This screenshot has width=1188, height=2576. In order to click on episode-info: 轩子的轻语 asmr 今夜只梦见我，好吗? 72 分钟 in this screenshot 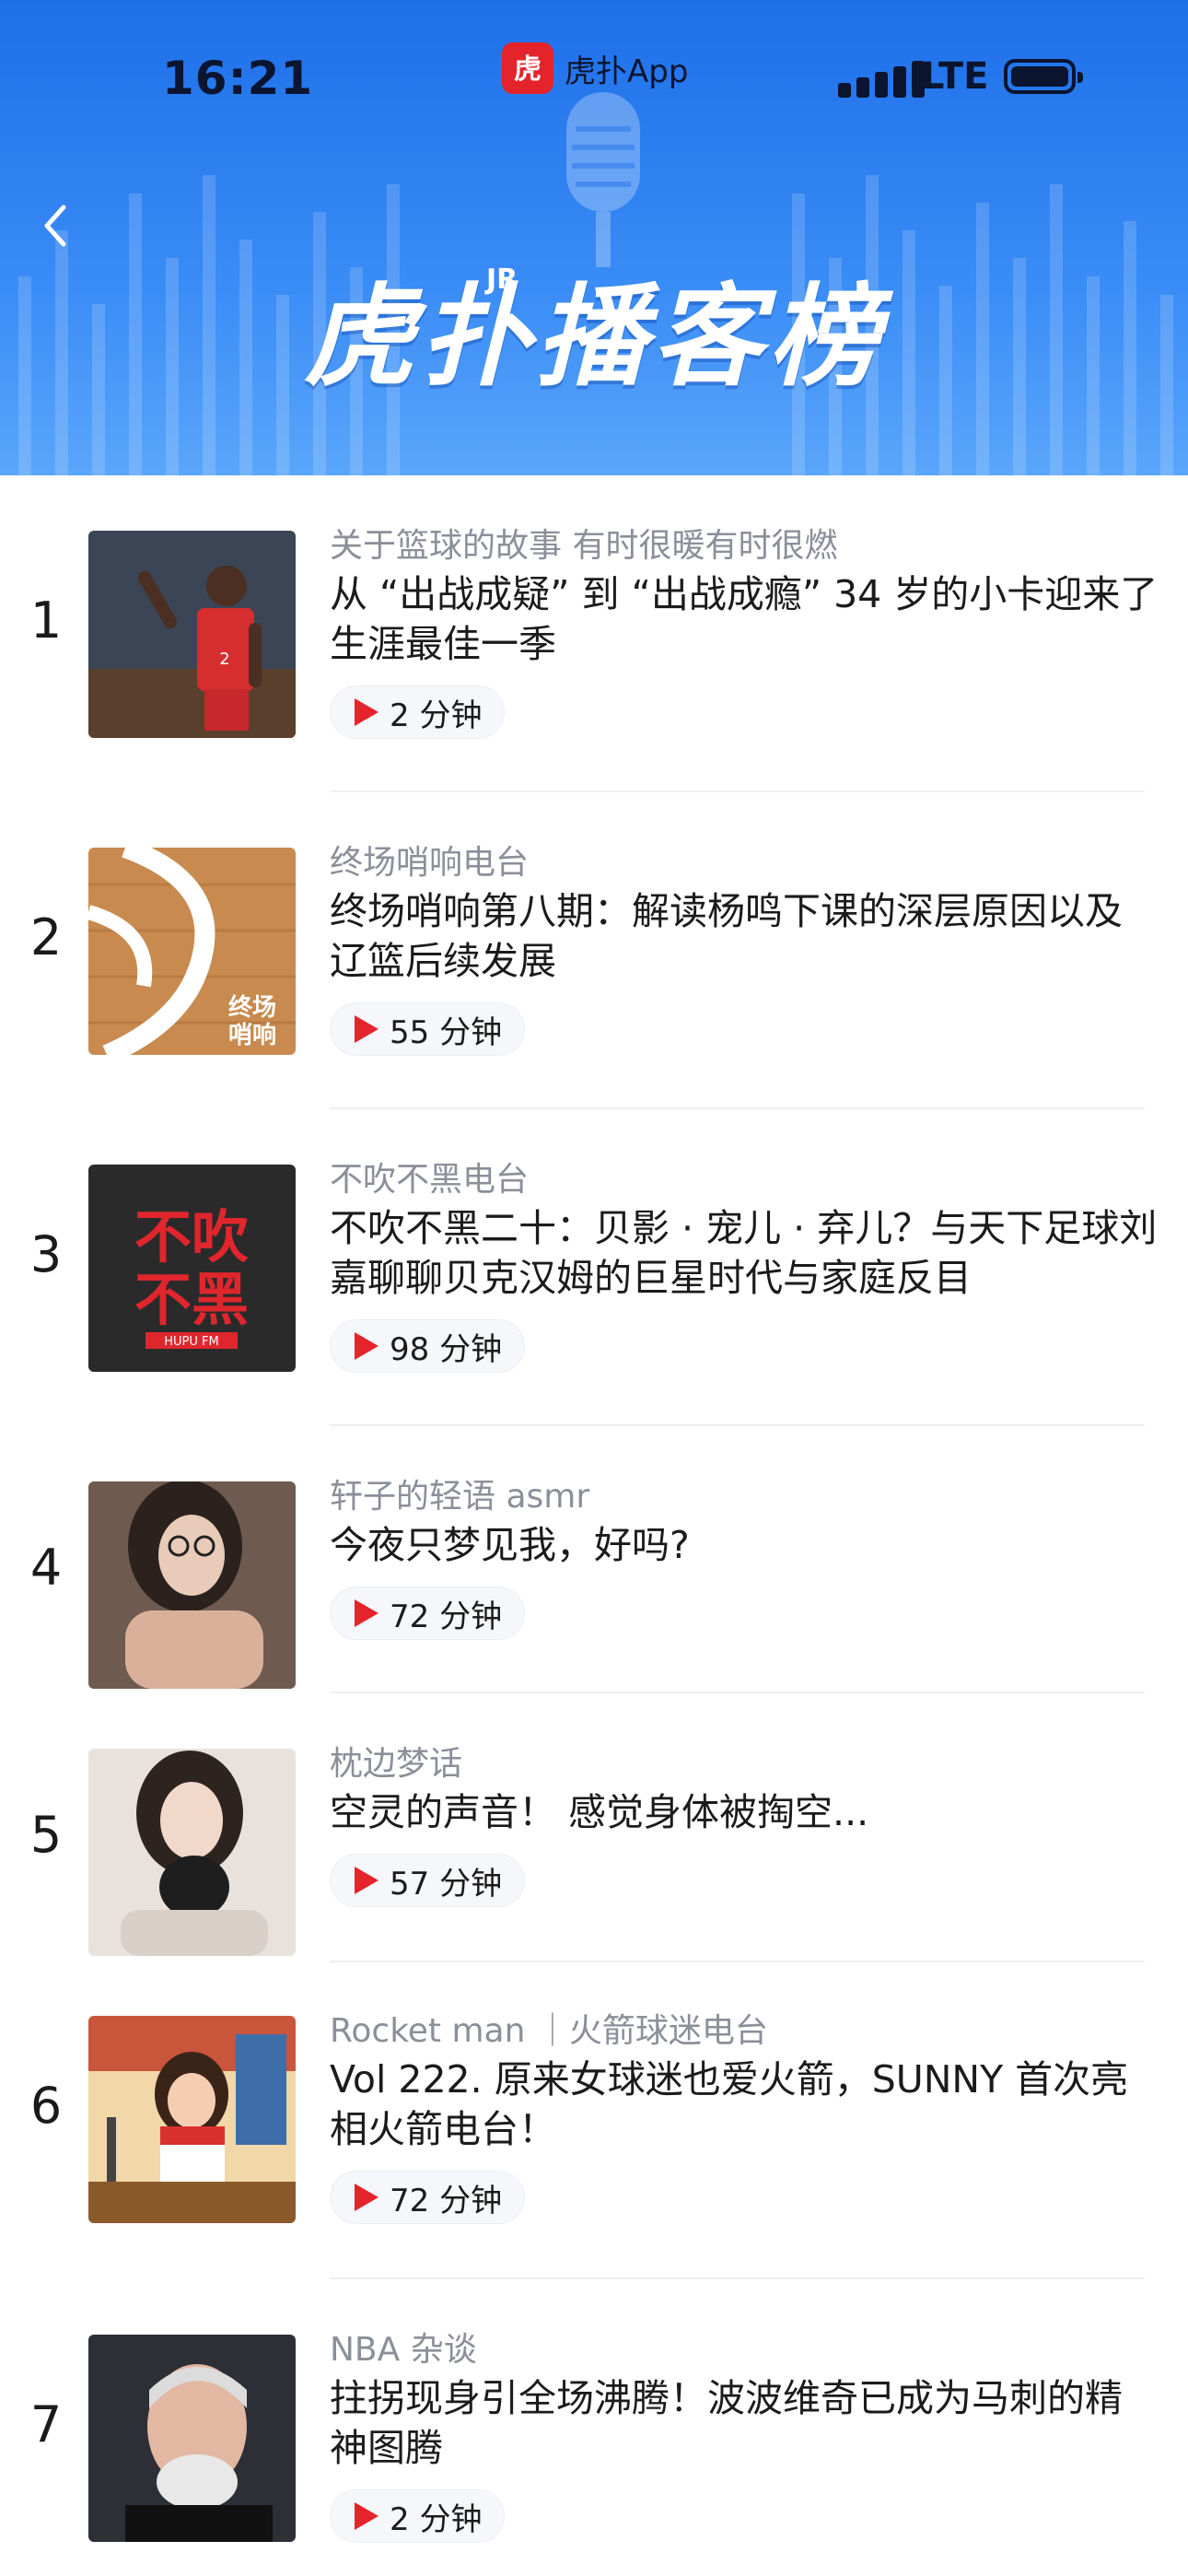, I will do `click(744, 1558)`.